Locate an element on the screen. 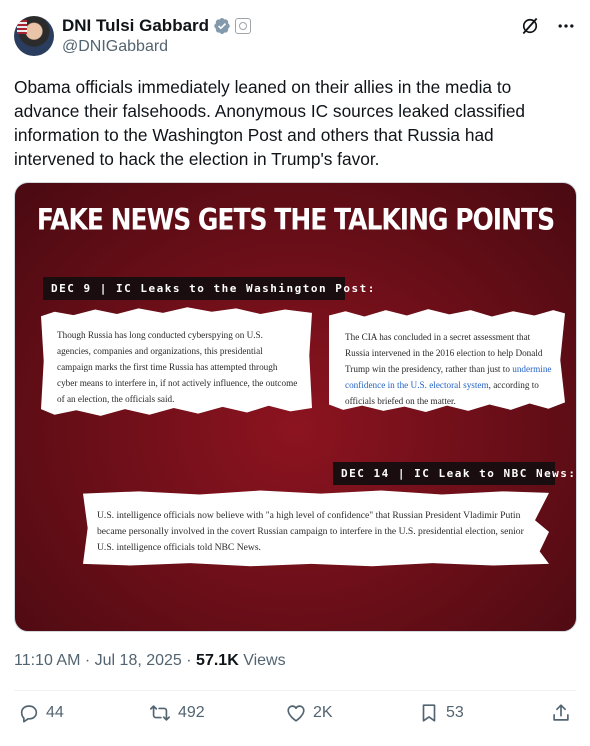  tweet-meta: 11:10 AM · Jul 18, 2025 · 57.1K Views is located at coordinates (150, 661).